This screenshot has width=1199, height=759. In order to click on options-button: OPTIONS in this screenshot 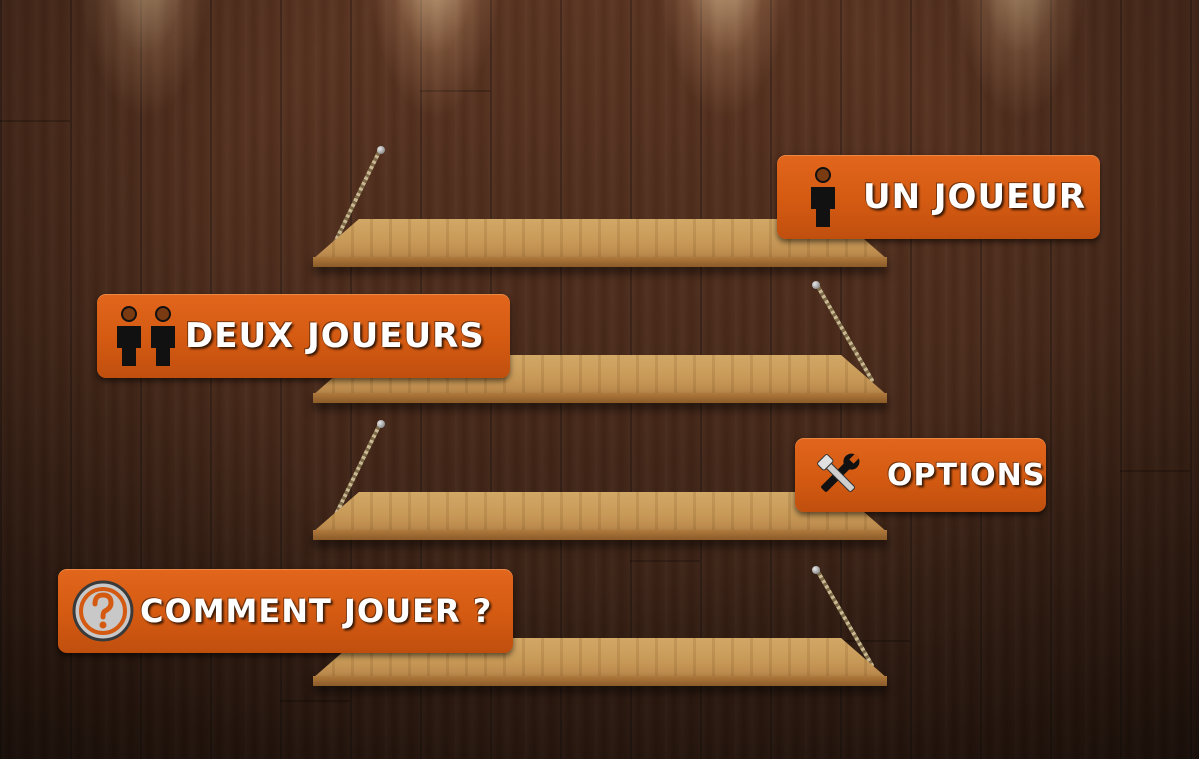, I will do `click(920, 475)`.